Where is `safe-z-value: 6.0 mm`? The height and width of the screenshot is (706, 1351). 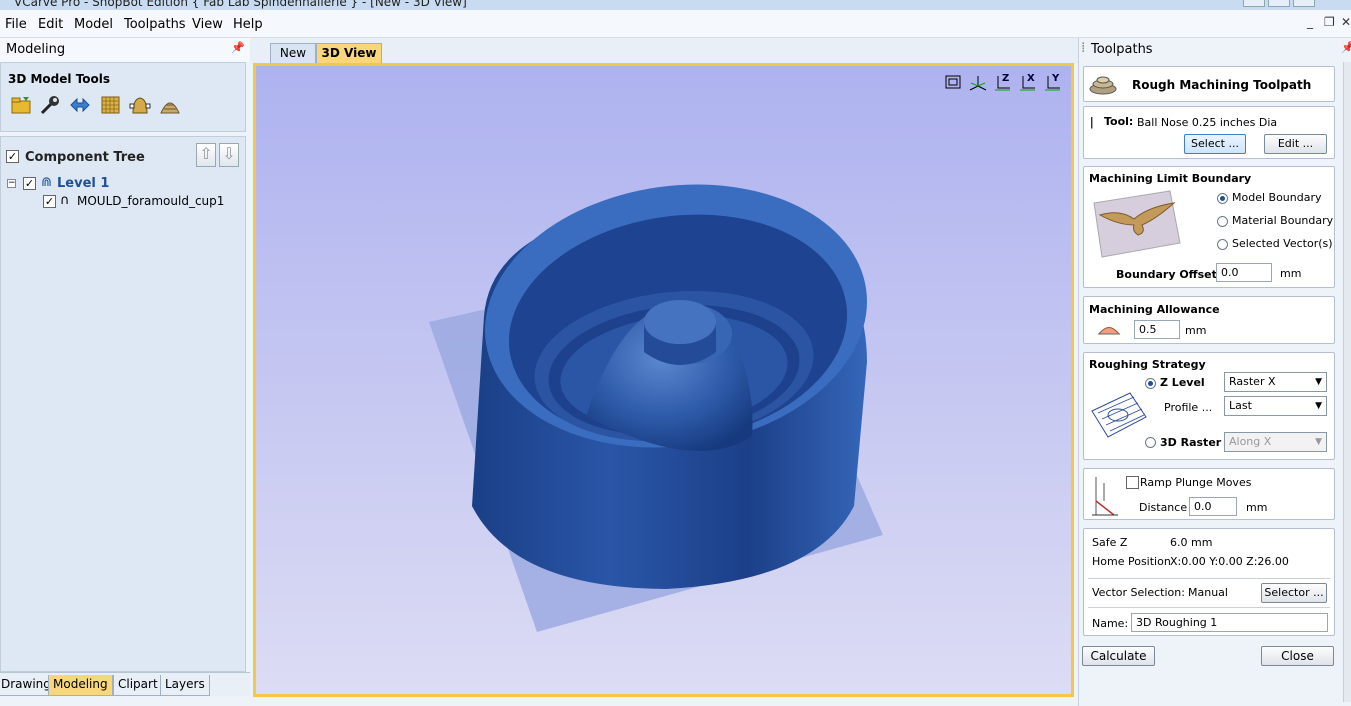
safe-z-value: 6.0 mm is located at coordinates (1191, 542).